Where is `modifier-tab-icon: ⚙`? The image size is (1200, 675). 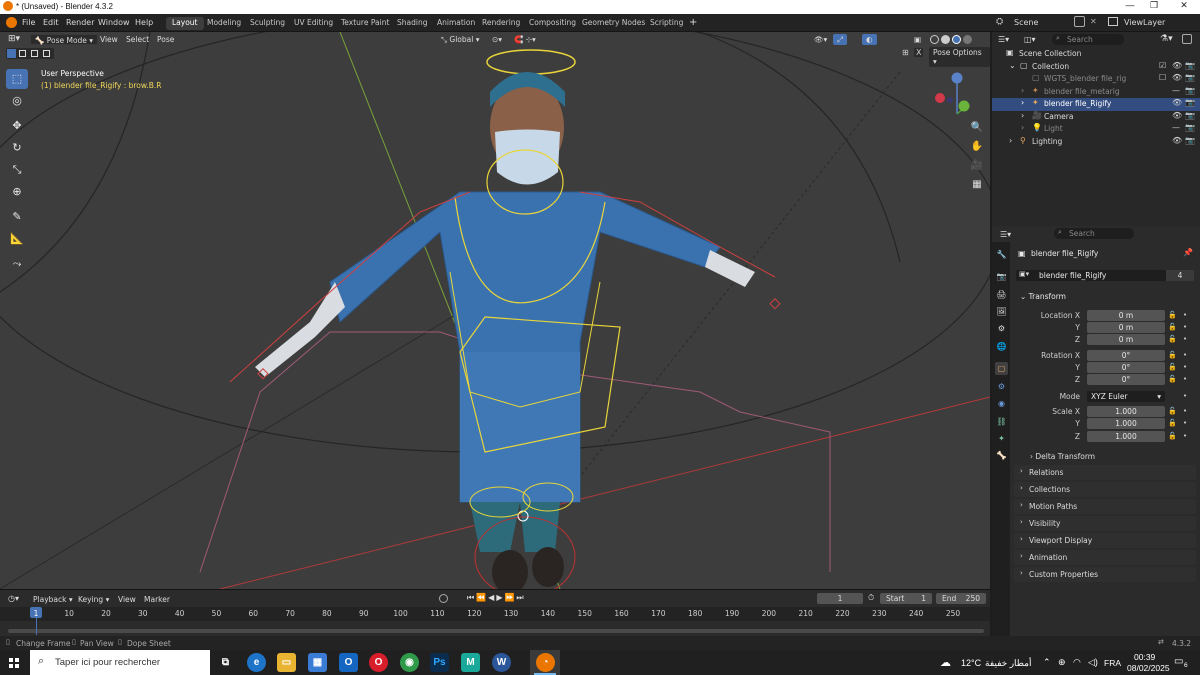
modifier-tab-icon: ⚙ is located at coordinates (1001, 386).